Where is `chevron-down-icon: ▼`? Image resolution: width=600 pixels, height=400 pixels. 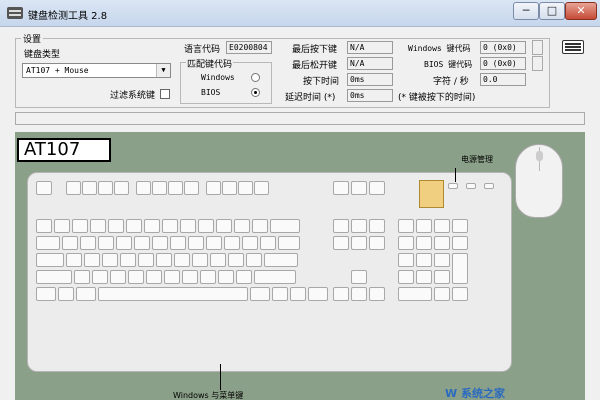
chevron-down-icon: ▼ is located at coordinates (163, 70).